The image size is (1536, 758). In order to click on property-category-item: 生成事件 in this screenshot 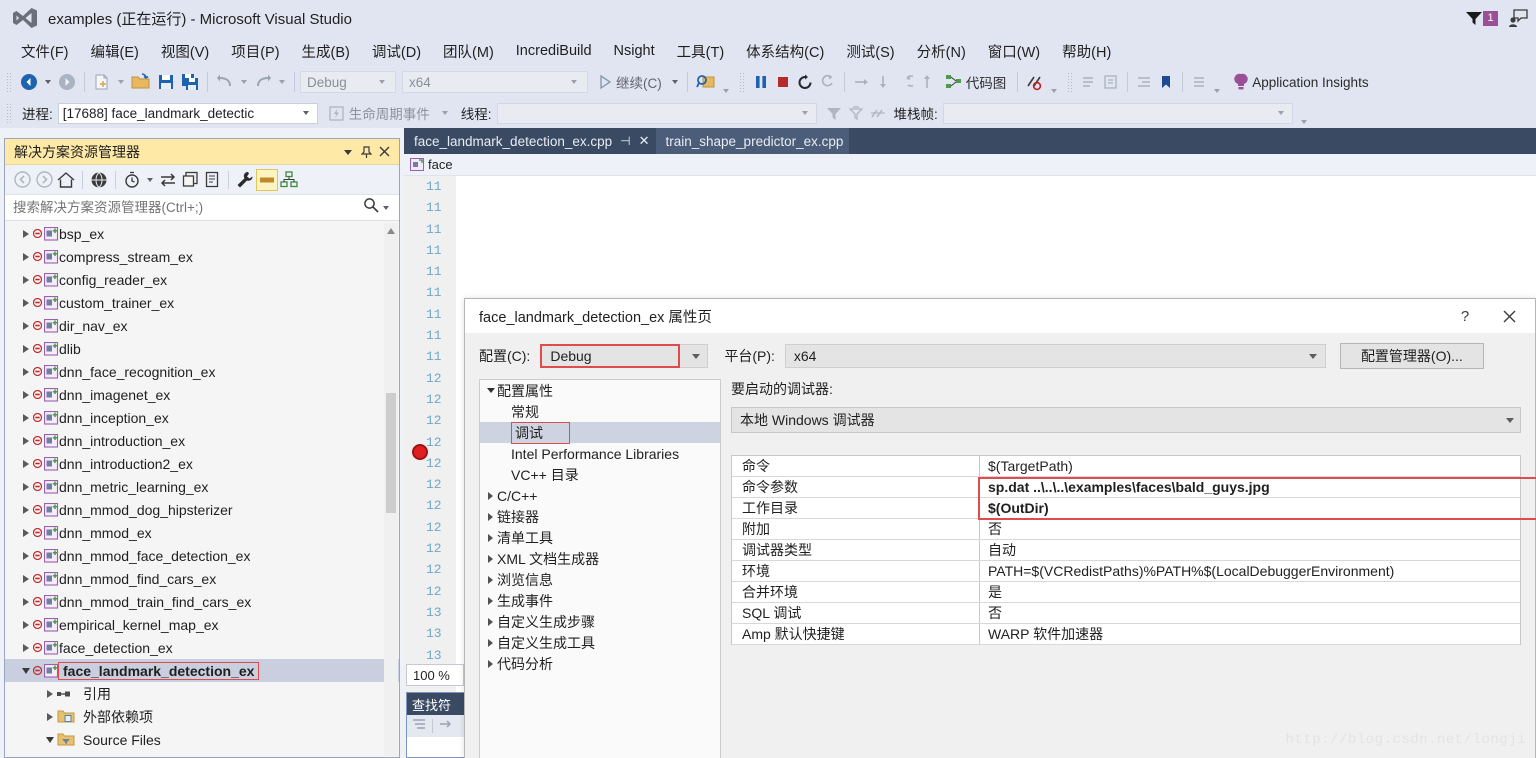, I will do `click(600, 600)`.